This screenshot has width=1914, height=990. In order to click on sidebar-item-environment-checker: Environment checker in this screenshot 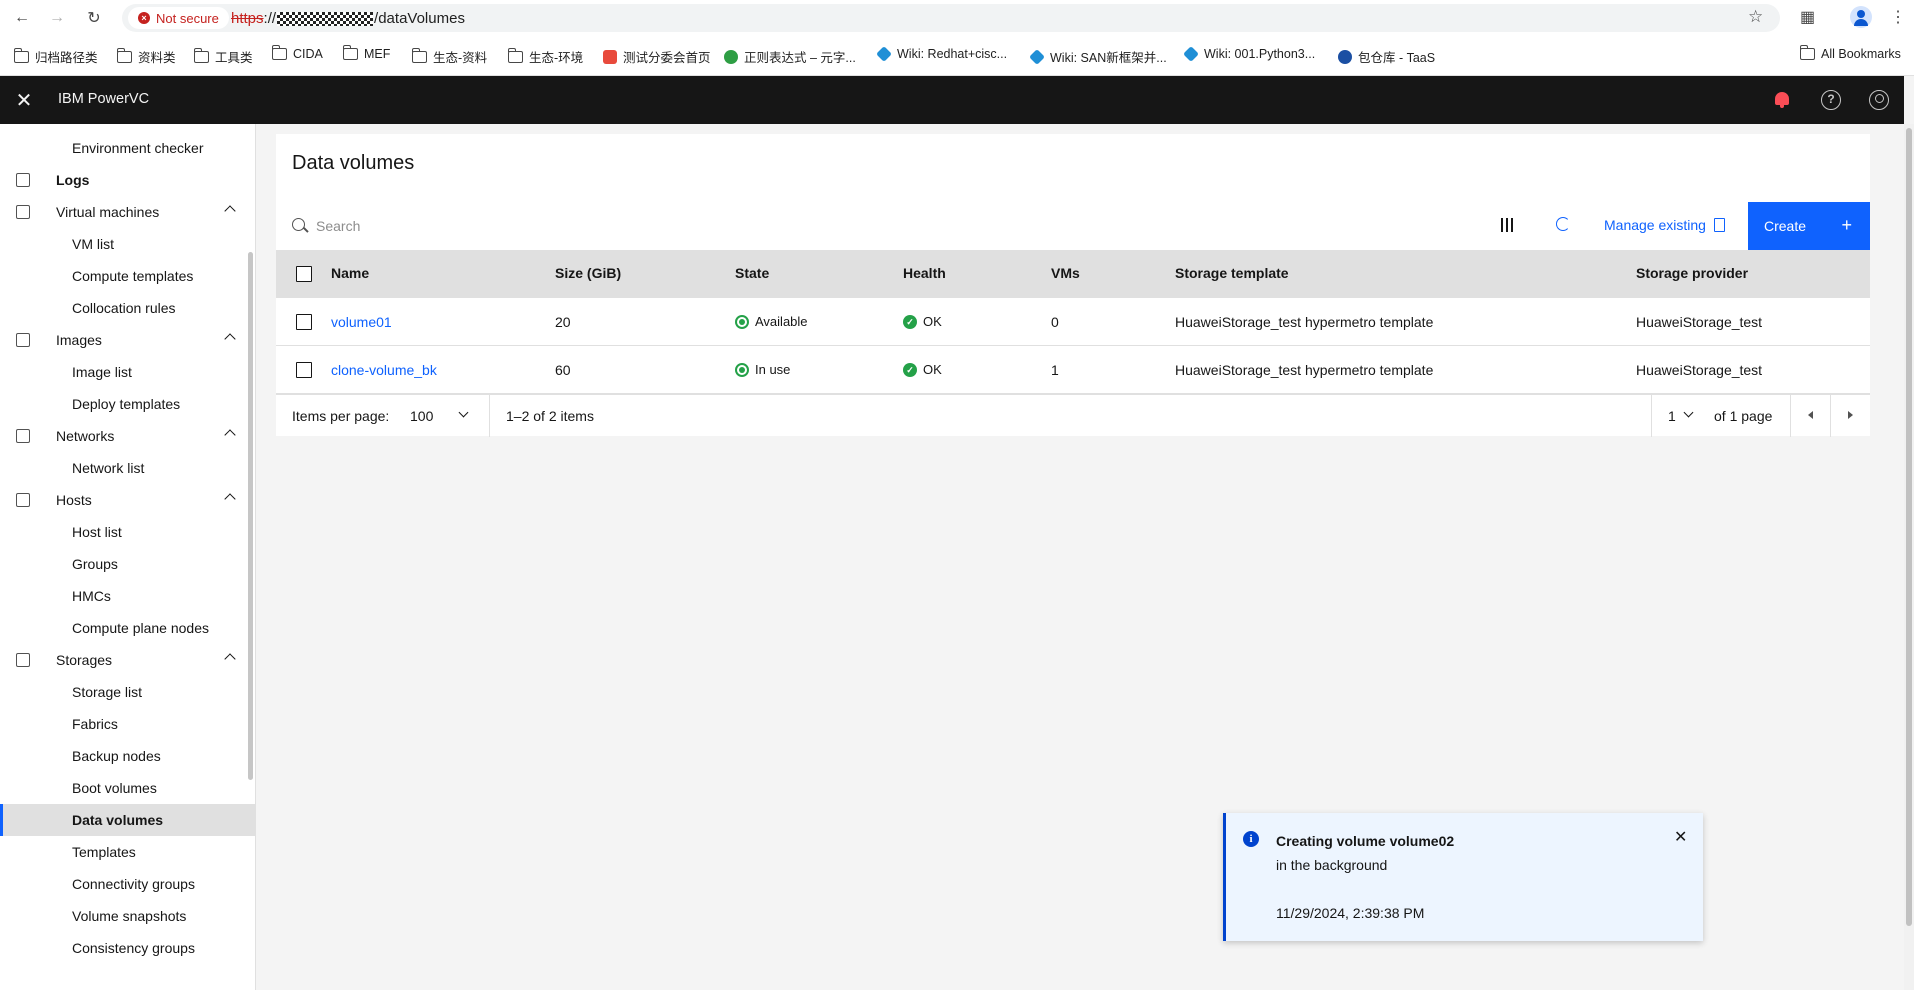, I will do `click(128, 148)`.